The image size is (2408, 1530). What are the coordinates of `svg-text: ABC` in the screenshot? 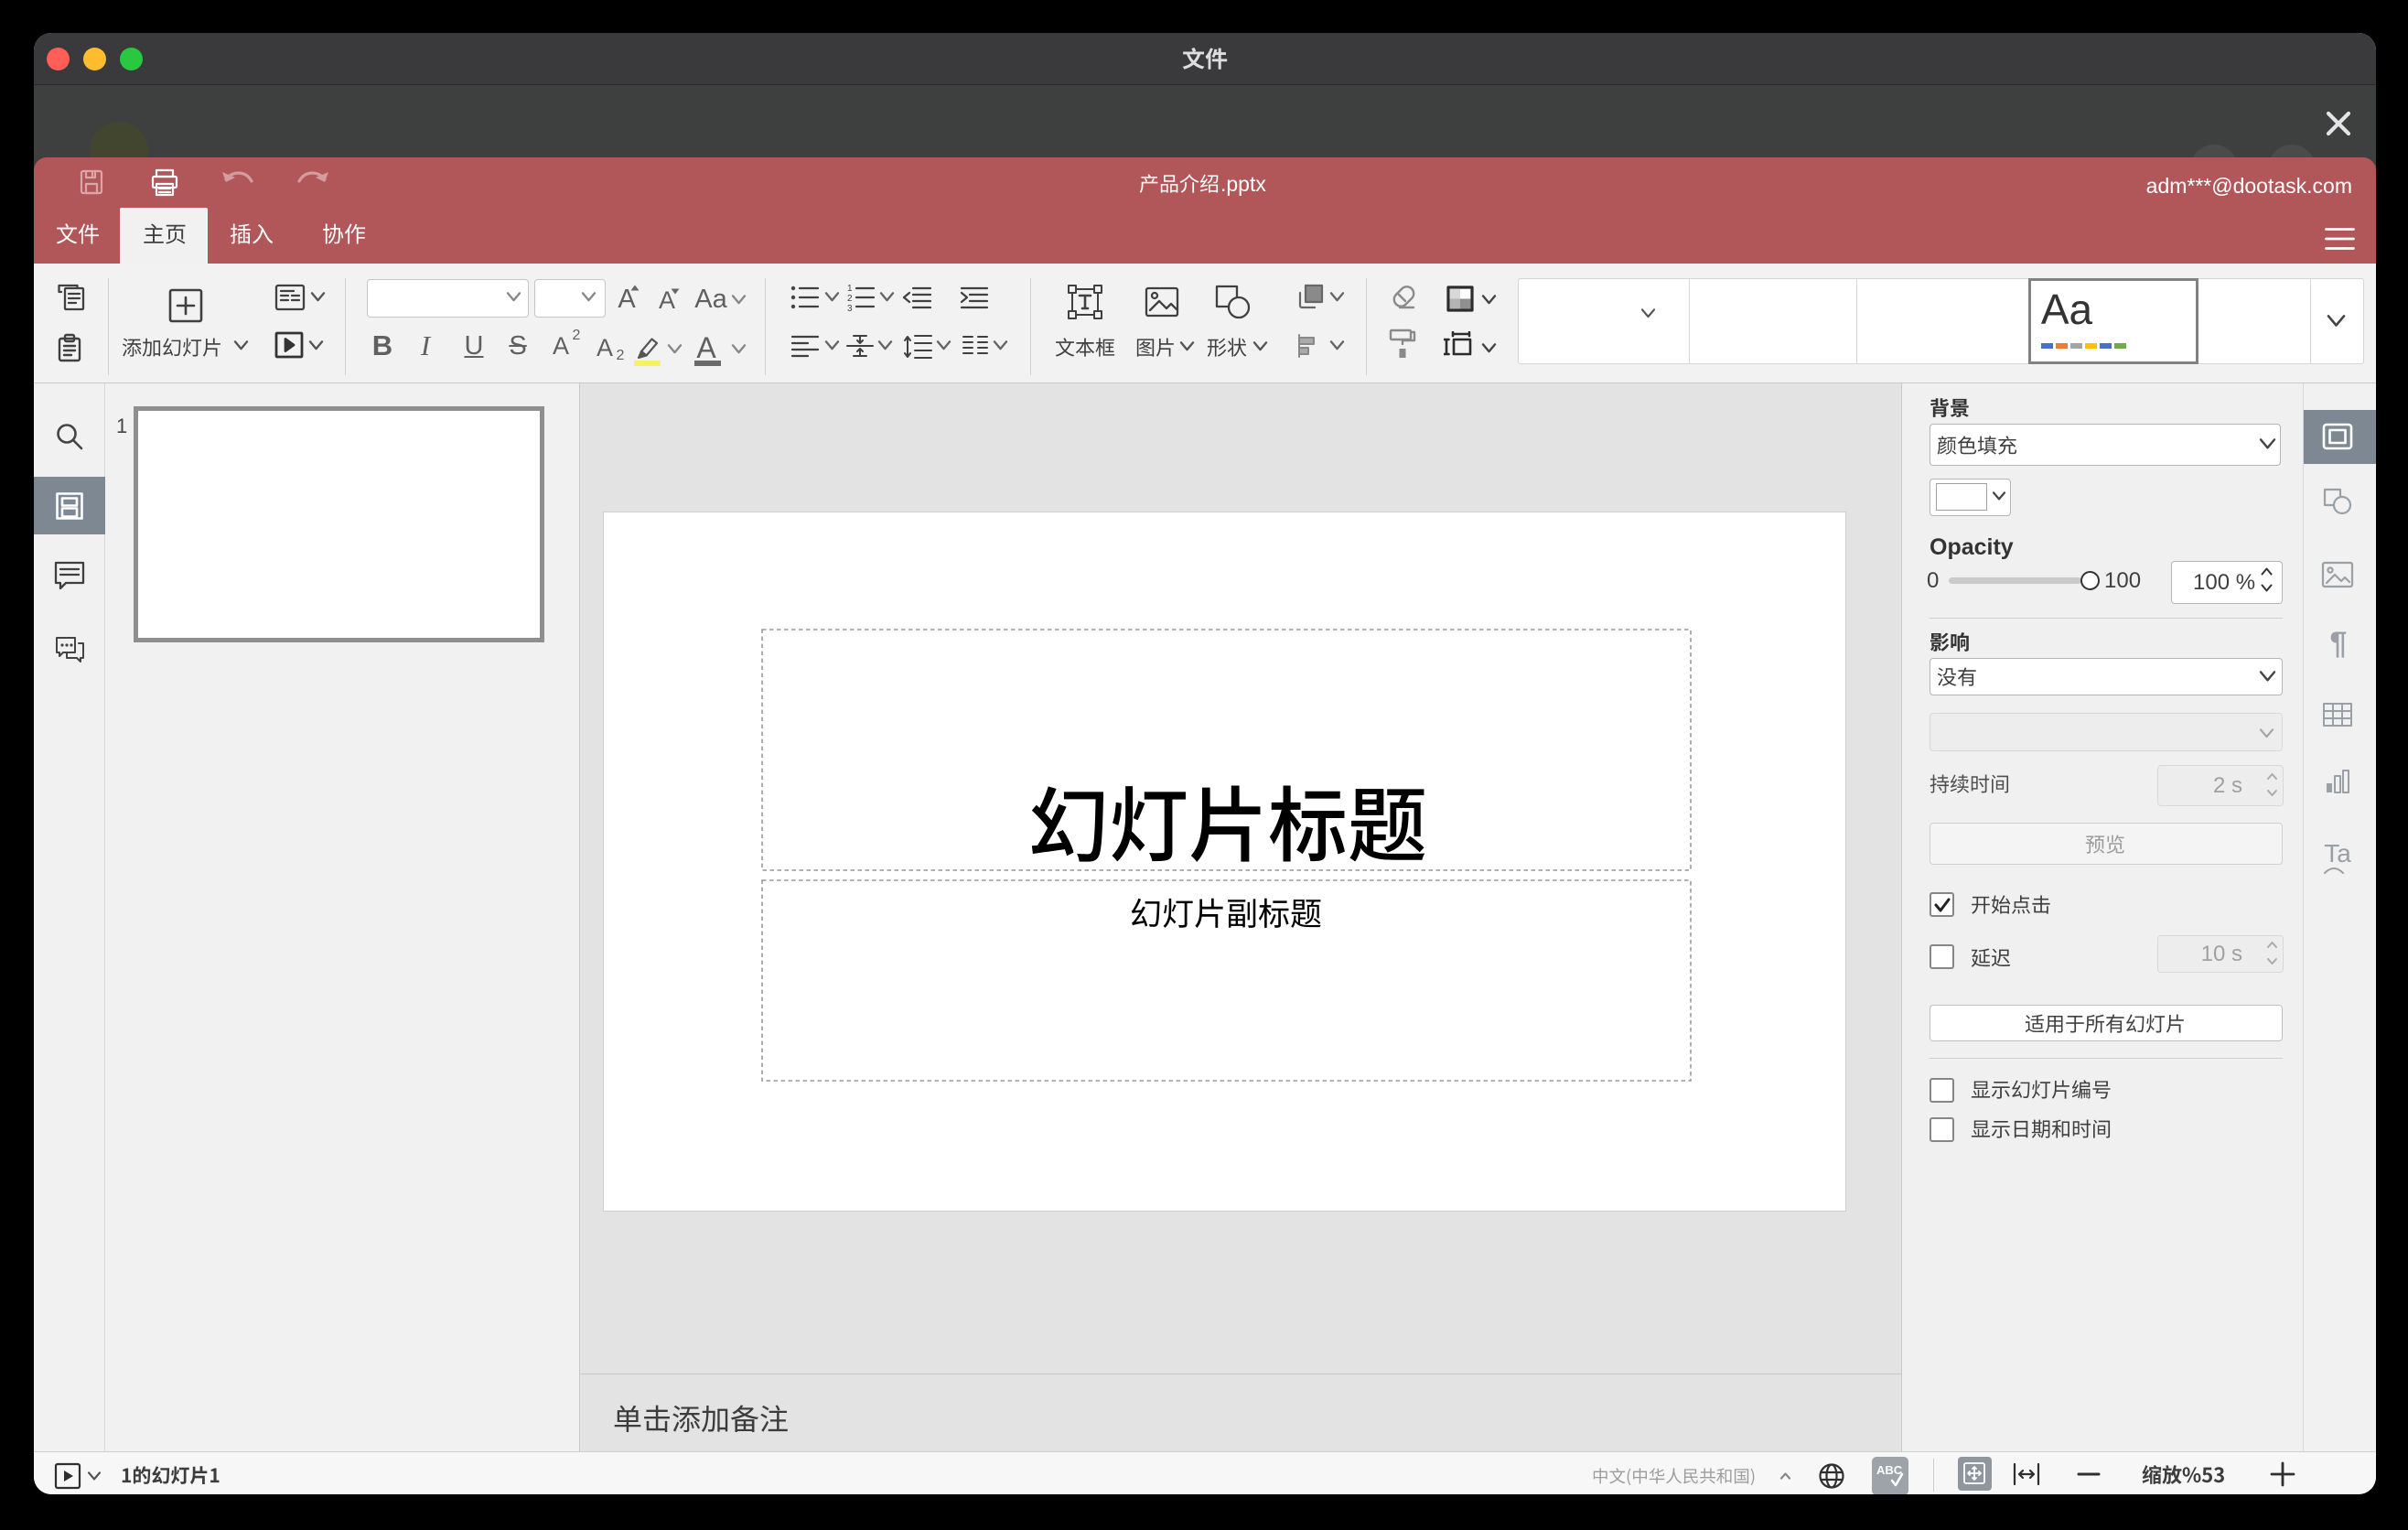 It's located at (1889, 1470).